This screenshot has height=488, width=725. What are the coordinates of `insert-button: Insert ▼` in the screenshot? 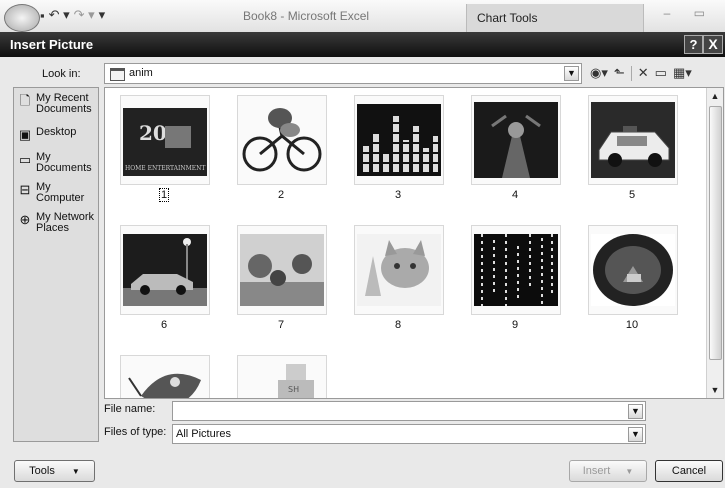 It's located at (608, 471).